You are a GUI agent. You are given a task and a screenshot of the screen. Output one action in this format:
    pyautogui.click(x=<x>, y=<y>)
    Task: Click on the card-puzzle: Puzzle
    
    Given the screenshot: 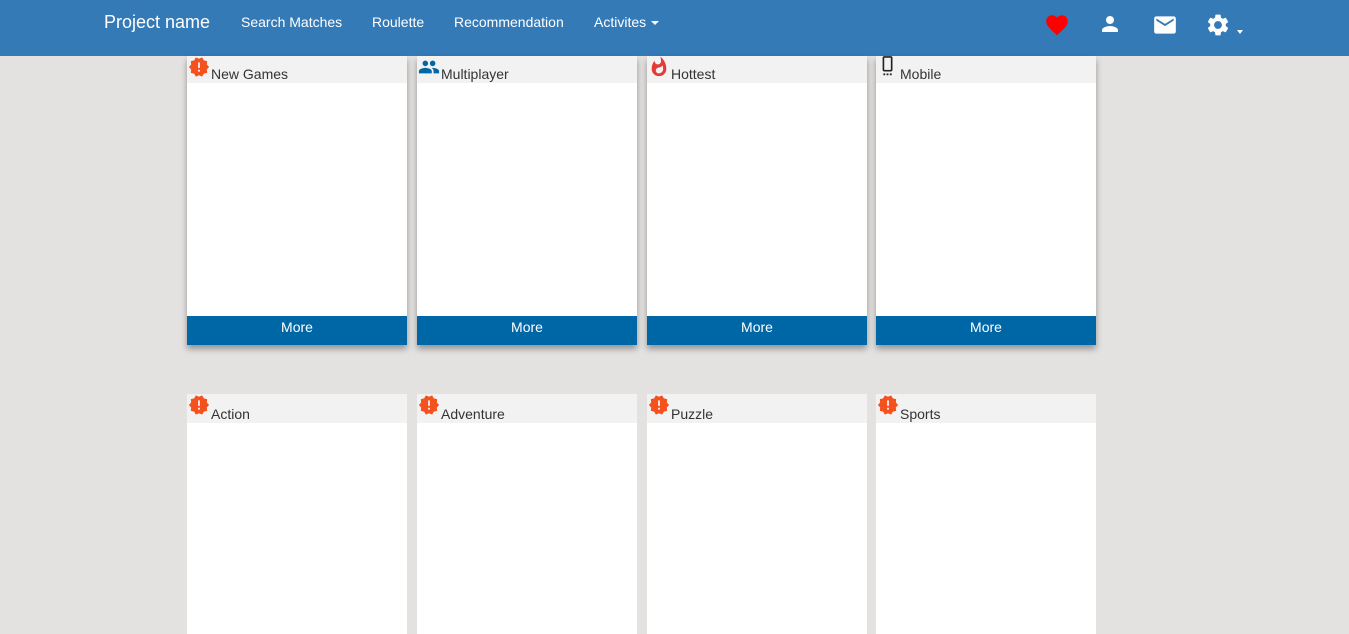 What is the action you would take?
    pyautogui.click(x=757, y=514)
    